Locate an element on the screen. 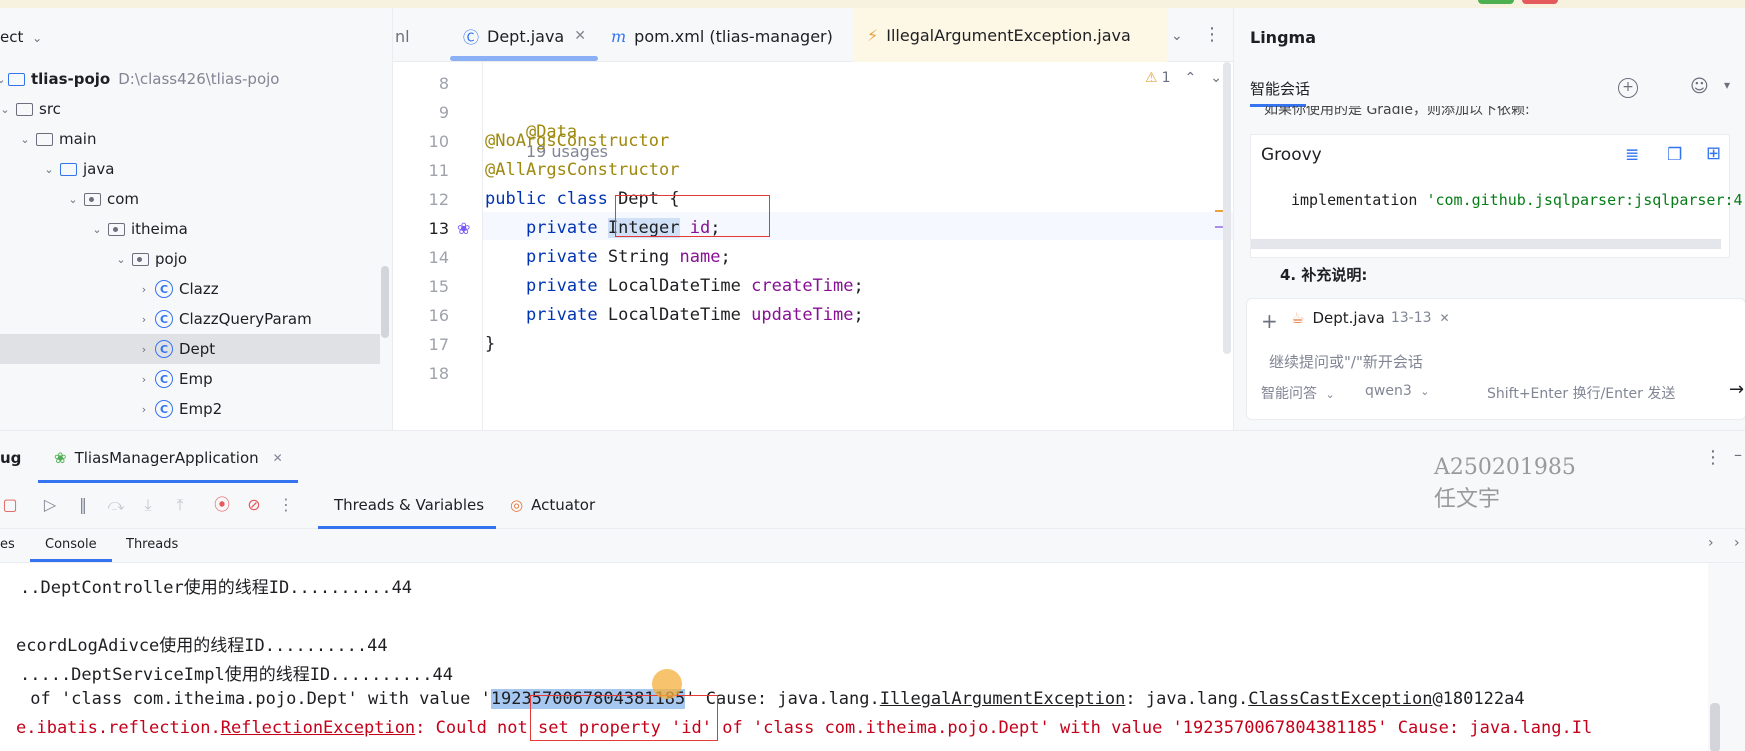 This screenshot has width=1745, height=751. step-into-icon: ⤓ is located at coordinates (148, 505).